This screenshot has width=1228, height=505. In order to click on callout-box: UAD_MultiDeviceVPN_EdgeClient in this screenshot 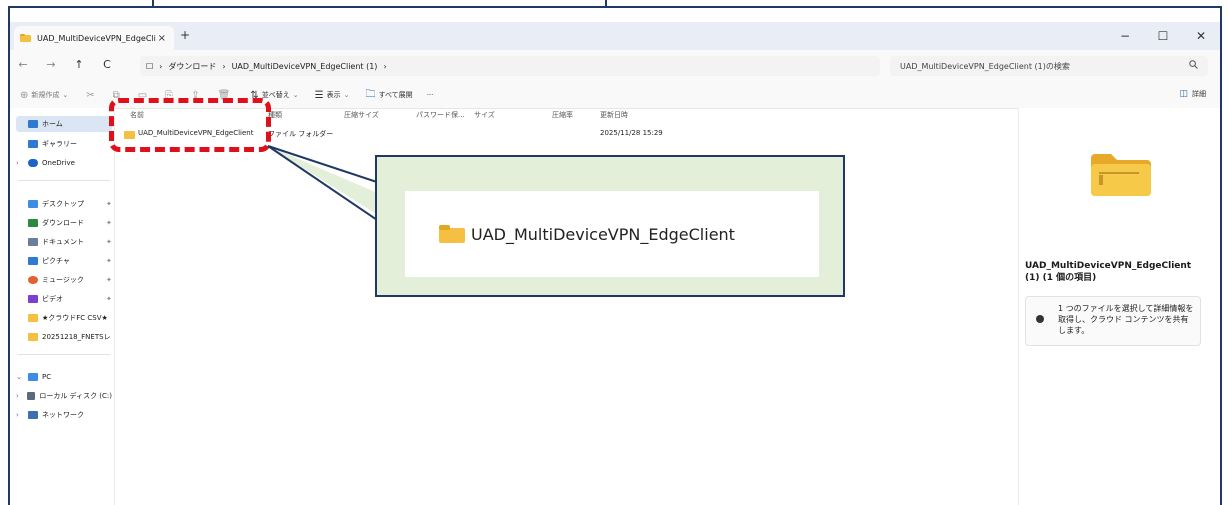, I will do `click(610, 226)`.